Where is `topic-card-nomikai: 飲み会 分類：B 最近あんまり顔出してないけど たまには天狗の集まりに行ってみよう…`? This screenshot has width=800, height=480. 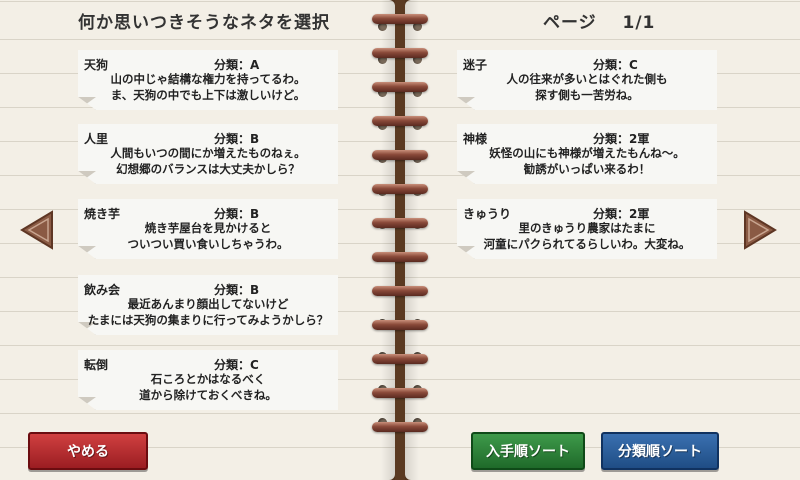
topic-card-nomikai: 飲み会 分類：B 最近あんまり顔出してないけど たまには天狗の集まりに行ってみよう… is located at coordinates (208, 305).